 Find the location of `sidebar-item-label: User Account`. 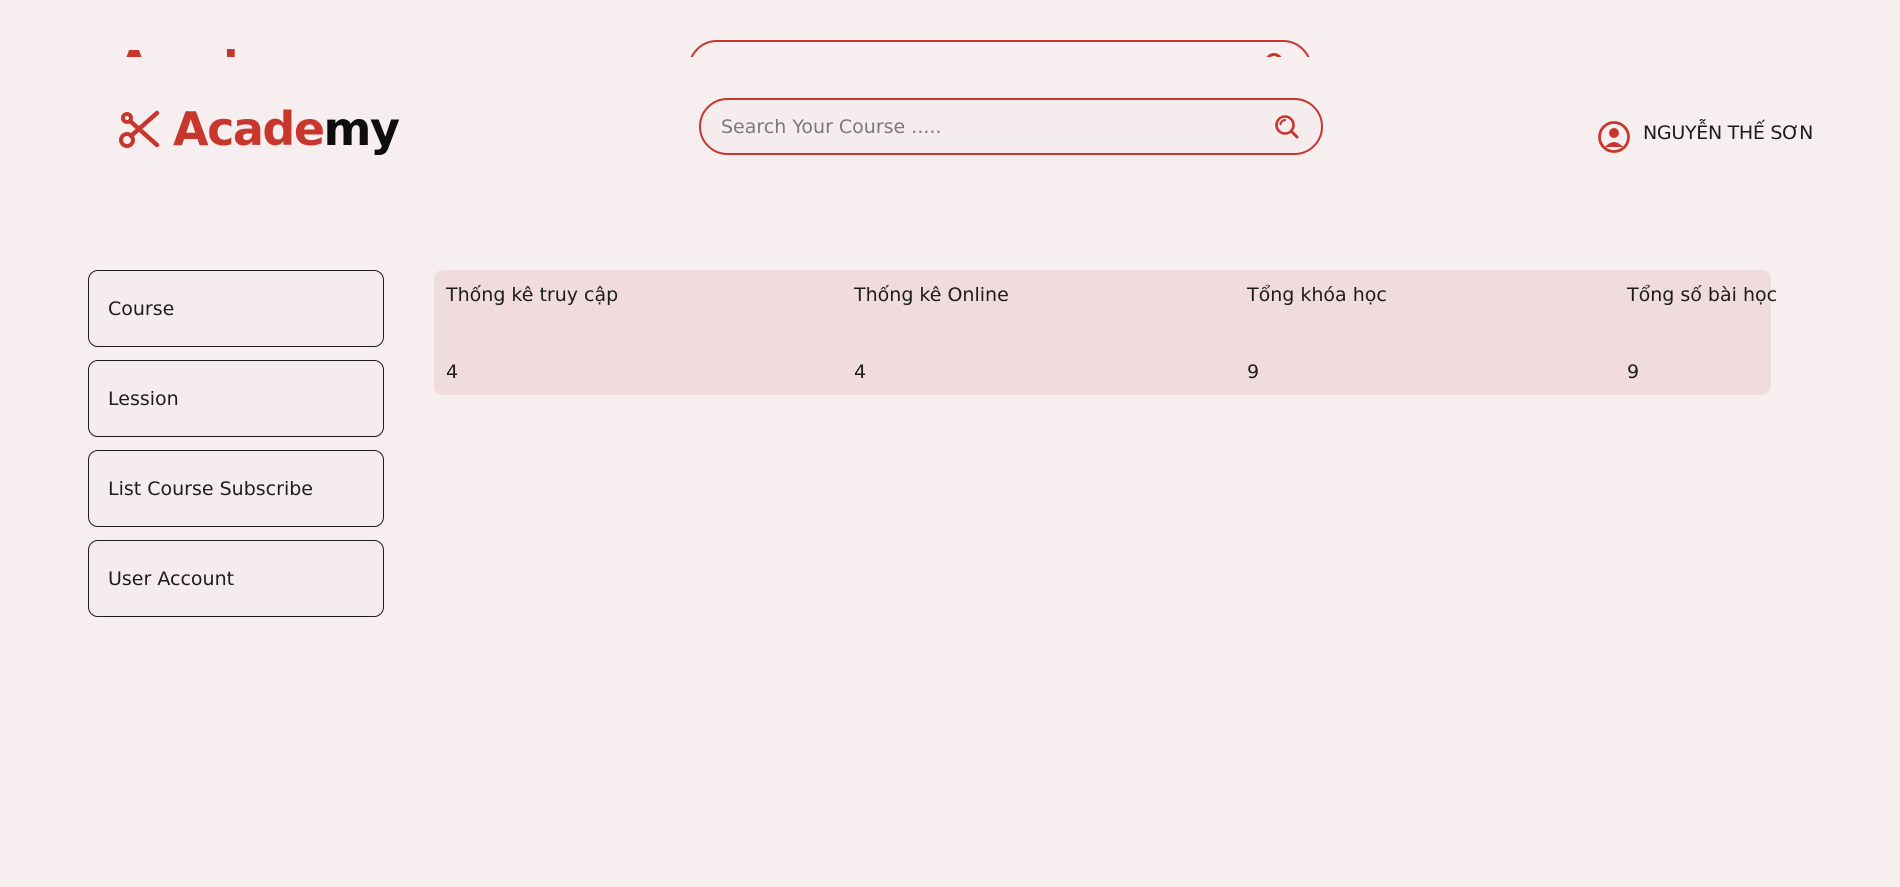

sidebar-item-label: User Account is located at coordinates (171, 578).